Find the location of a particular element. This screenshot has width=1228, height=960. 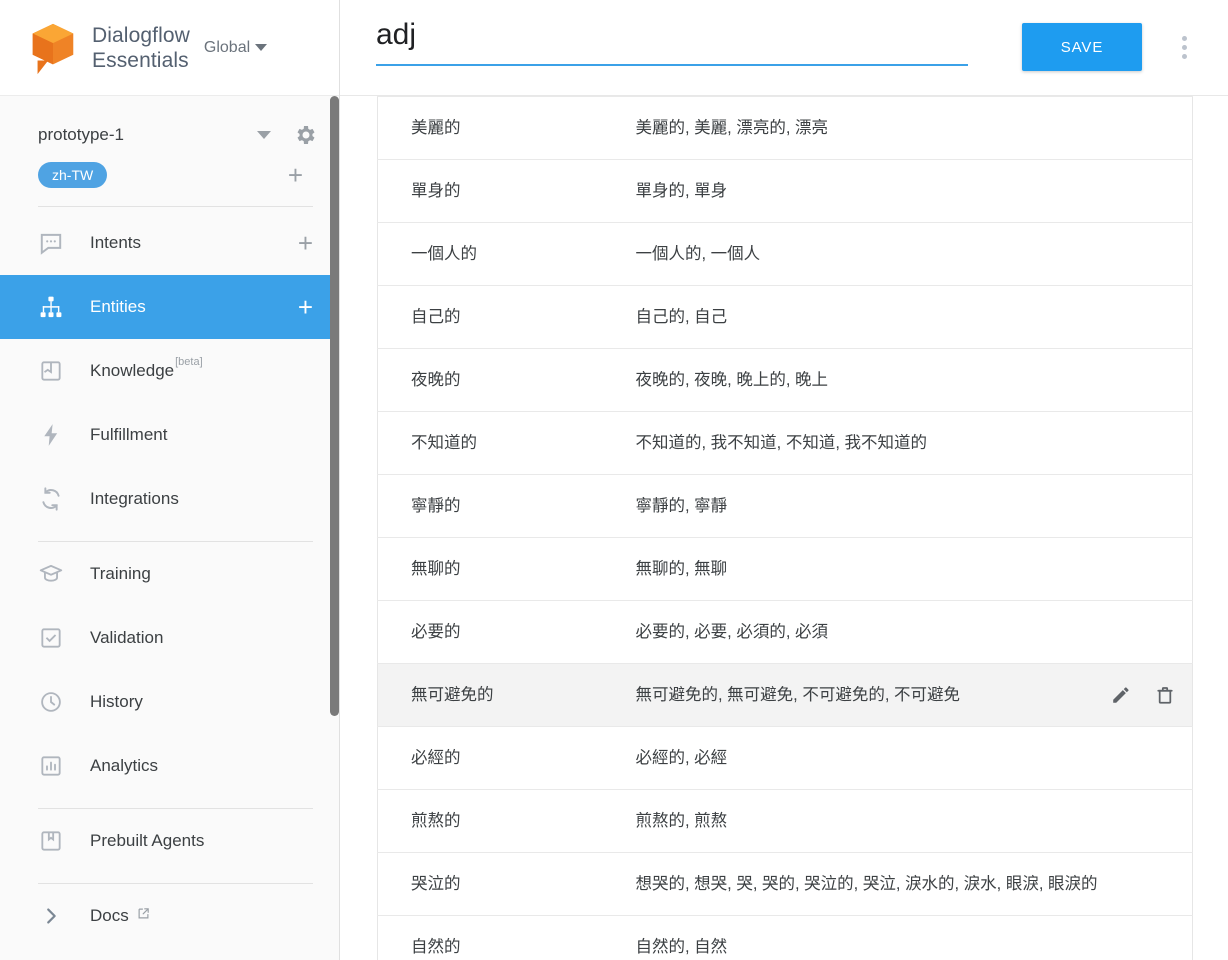

sidebar-item-label: Docs is located at coordinates (120, 916).